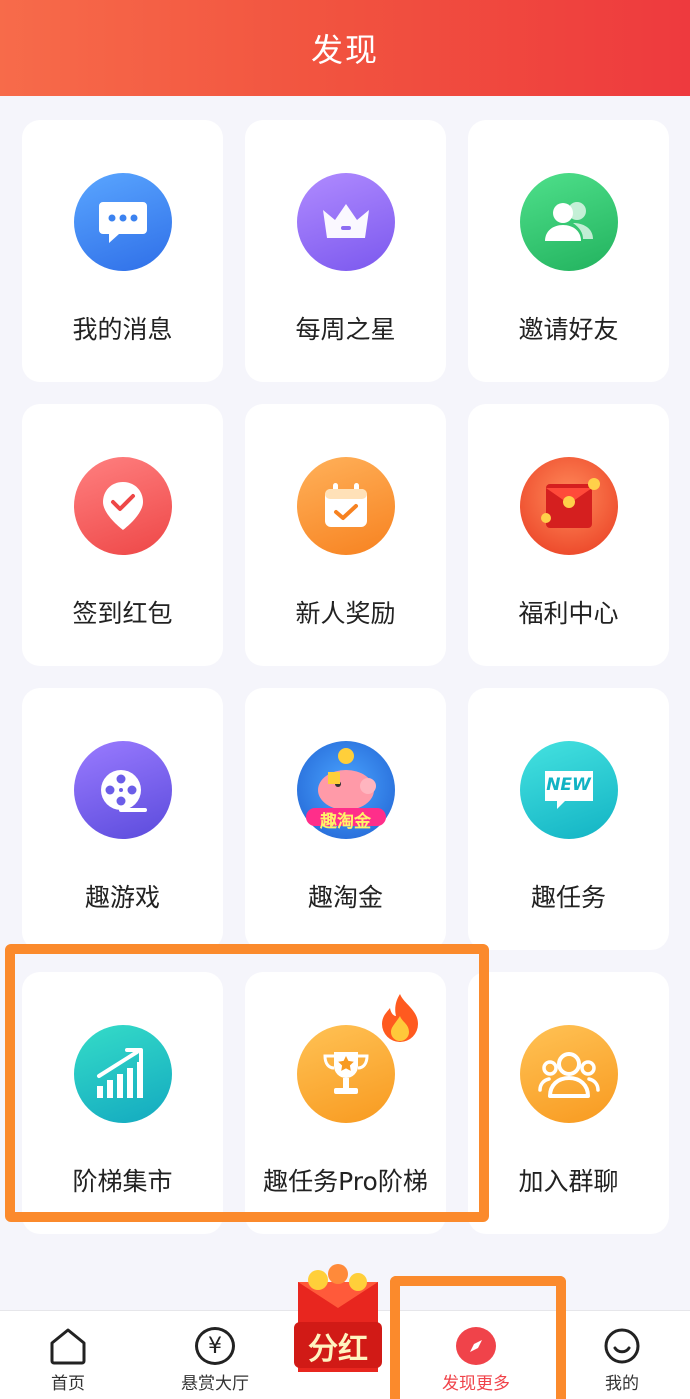 The image size is (690, 1399). I want to click on card-label: 福利中心, so click(568, 613).